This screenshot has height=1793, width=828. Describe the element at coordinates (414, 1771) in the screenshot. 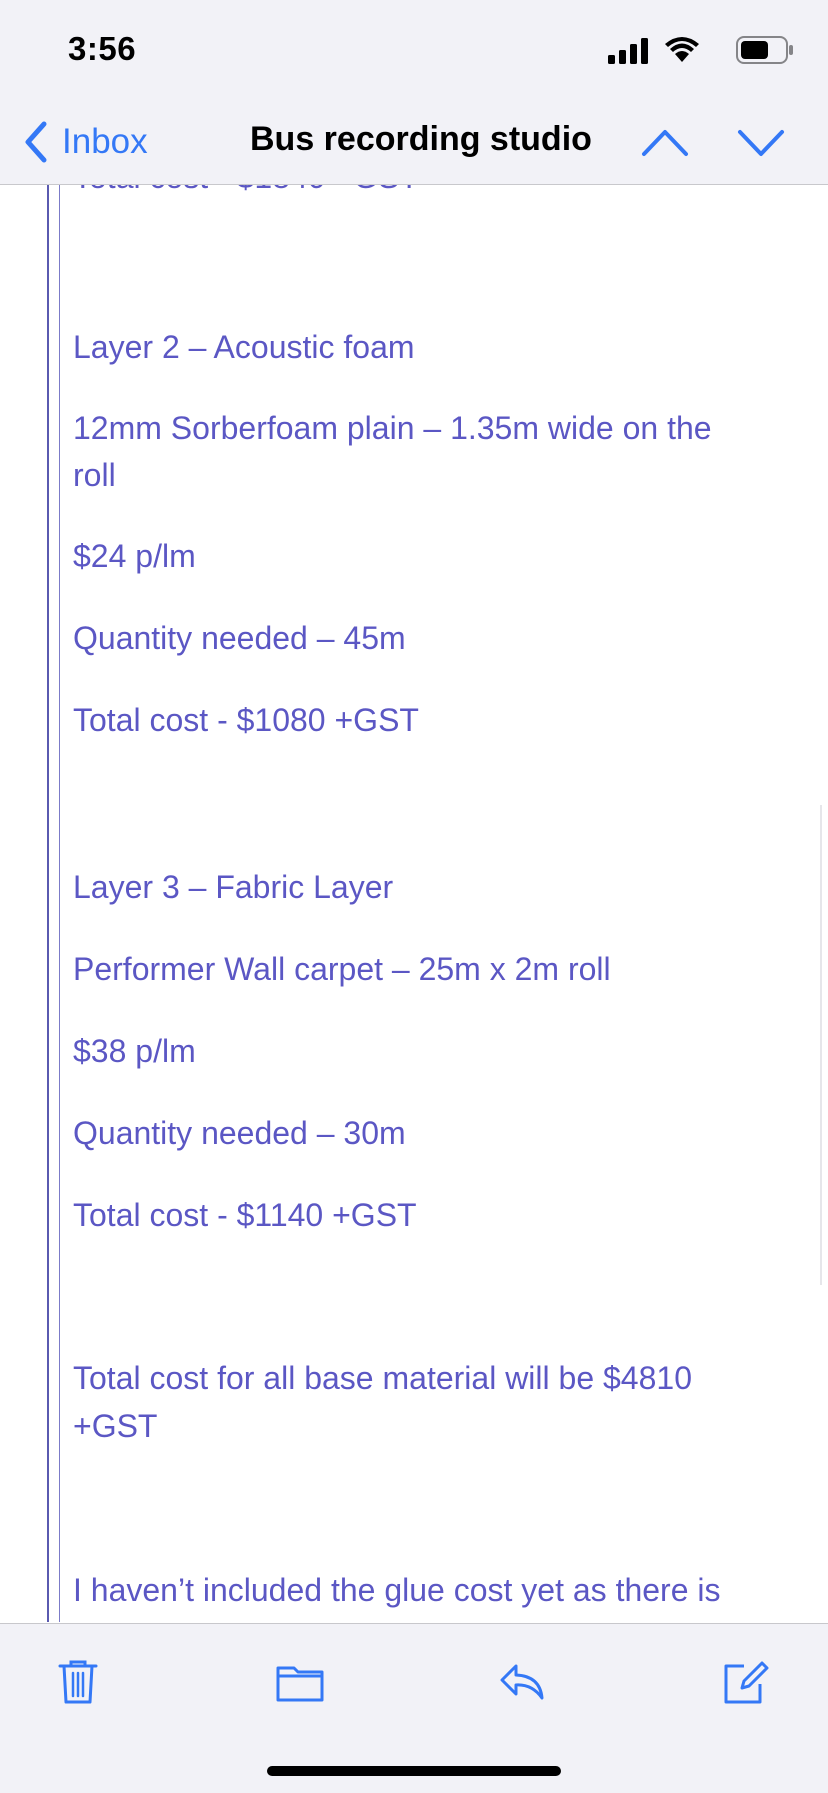

I see `home-indicator` at that location.